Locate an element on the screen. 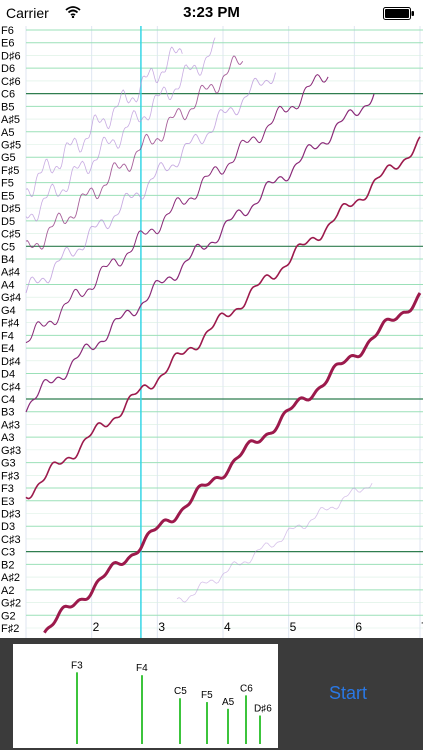 This screenshot has width=423, height=753. note-label: B5 is located at coordinates (7, 107).